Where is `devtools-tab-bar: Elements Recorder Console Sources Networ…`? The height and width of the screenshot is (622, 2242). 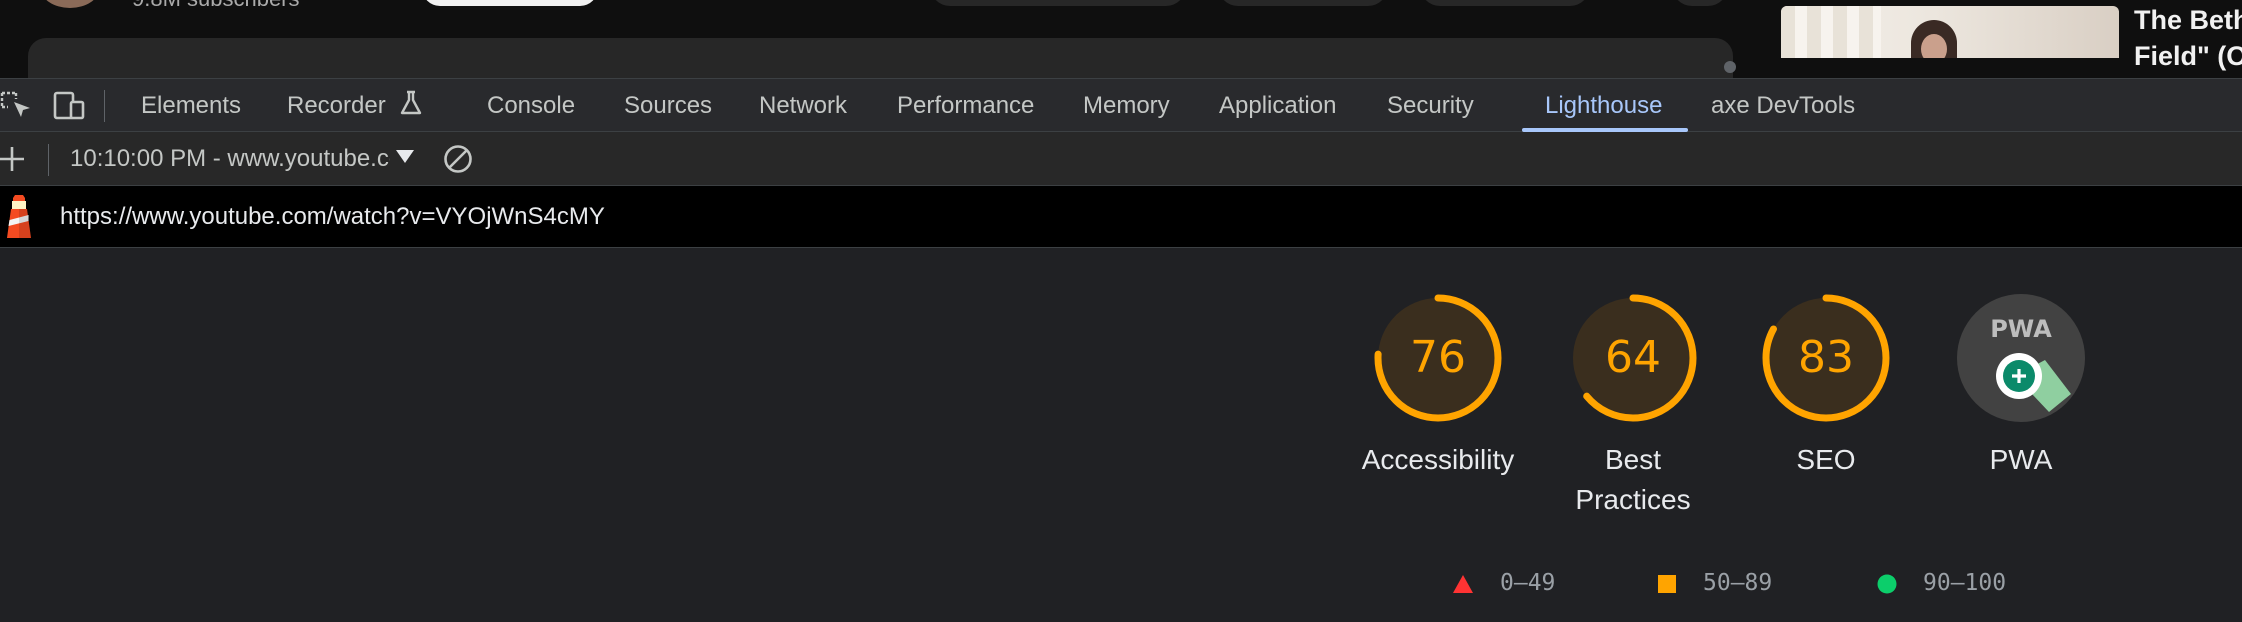
devtools-tab-bar: Elements Recorder Console Sources Networ… is located at coordinates (1121, 105).